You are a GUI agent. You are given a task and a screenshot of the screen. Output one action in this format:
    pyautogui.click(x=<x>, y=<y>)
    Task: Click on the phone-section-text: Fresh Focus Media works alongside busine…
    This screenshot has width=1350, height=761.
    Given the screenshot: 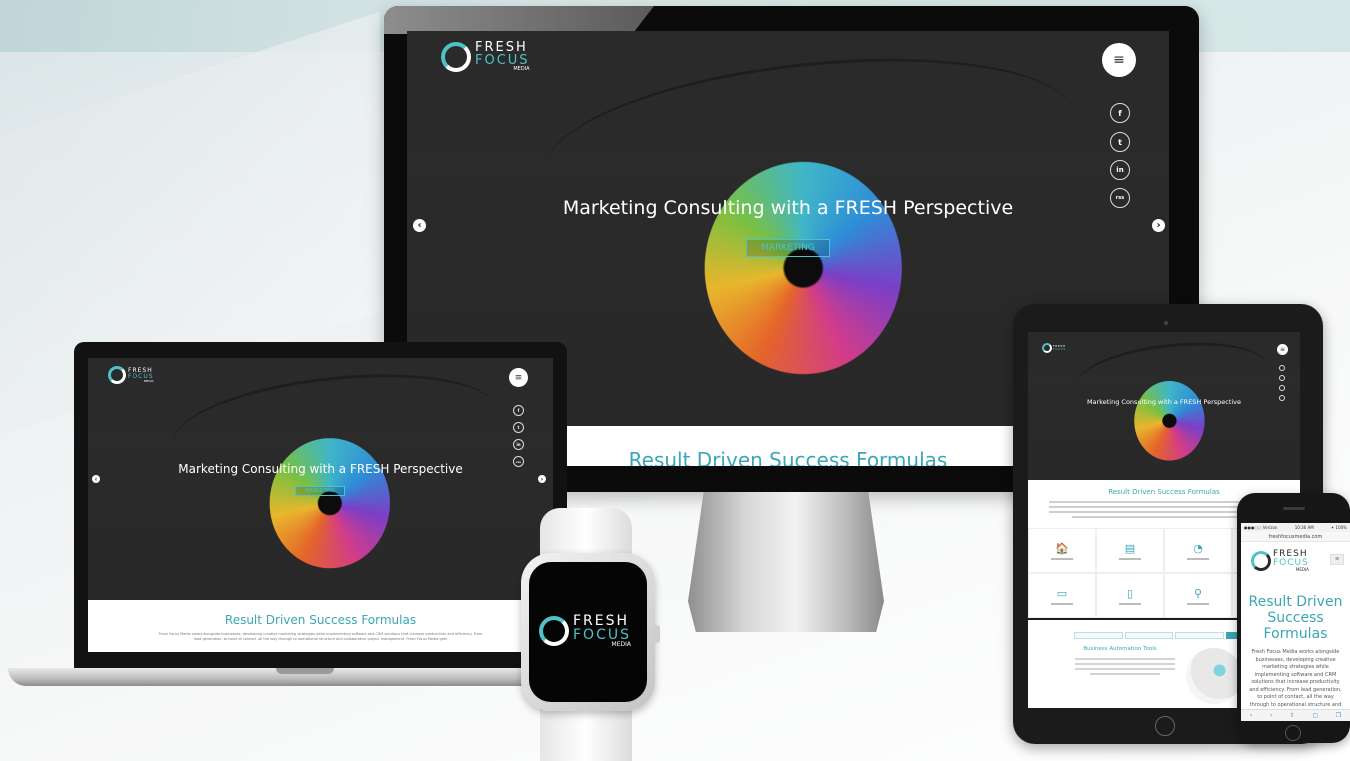 What is the action you would take?
    pyautogui.click(x=1295, y=682)
    